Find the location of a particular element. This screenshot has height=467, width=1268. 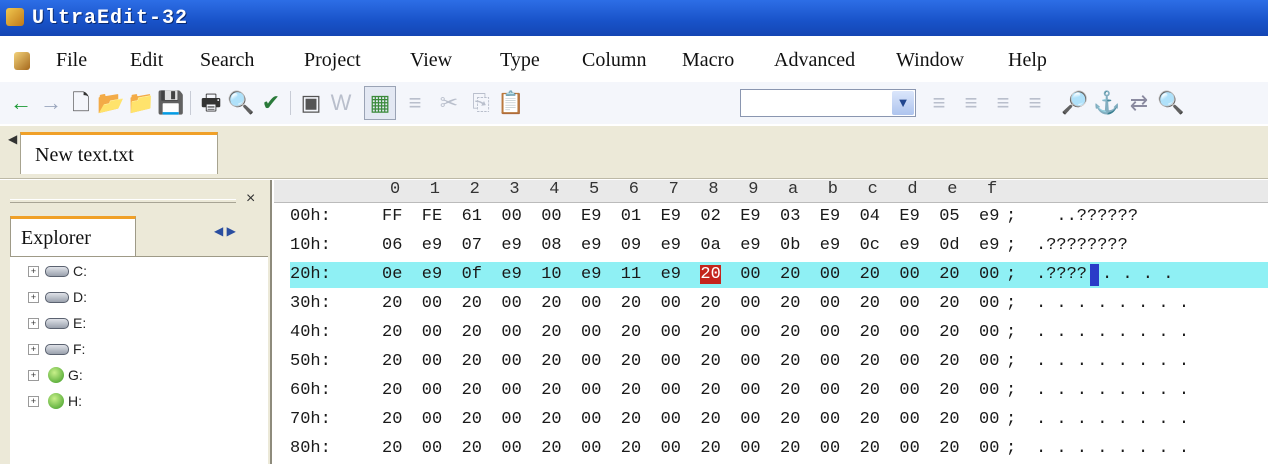

hex-mode-icon: ▦ is located at coordinates (380, 103).